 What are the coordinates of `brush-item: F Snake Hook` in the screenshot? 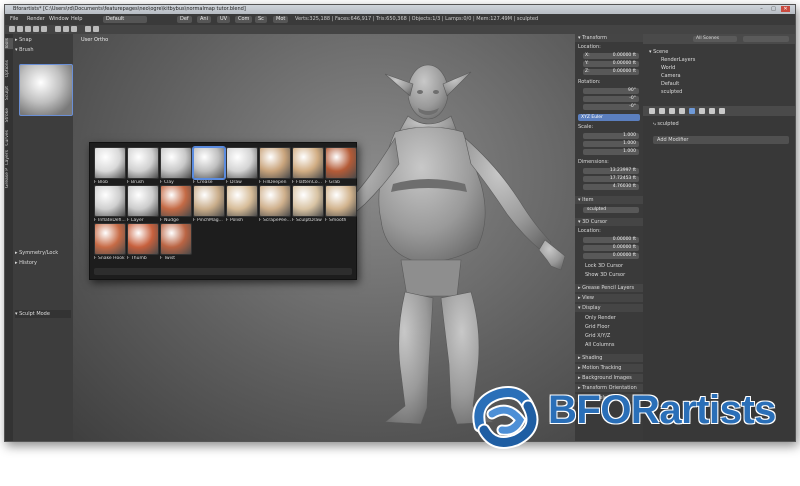 It's located at (110, 242).